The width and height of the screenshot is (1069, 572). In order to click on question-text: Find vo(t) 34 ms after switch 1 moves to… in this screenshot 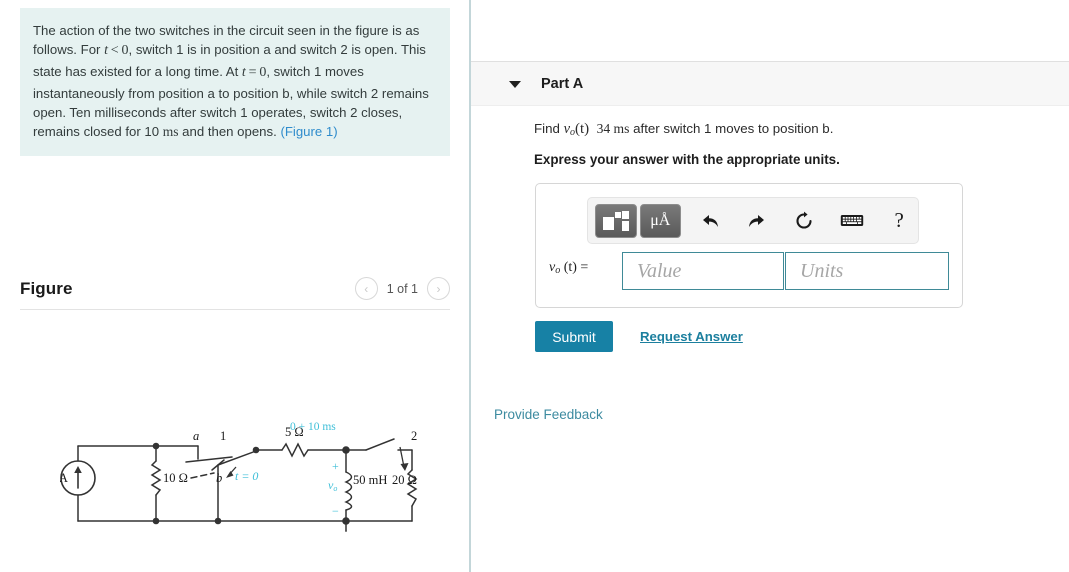, I will do `click(683, 129)`.